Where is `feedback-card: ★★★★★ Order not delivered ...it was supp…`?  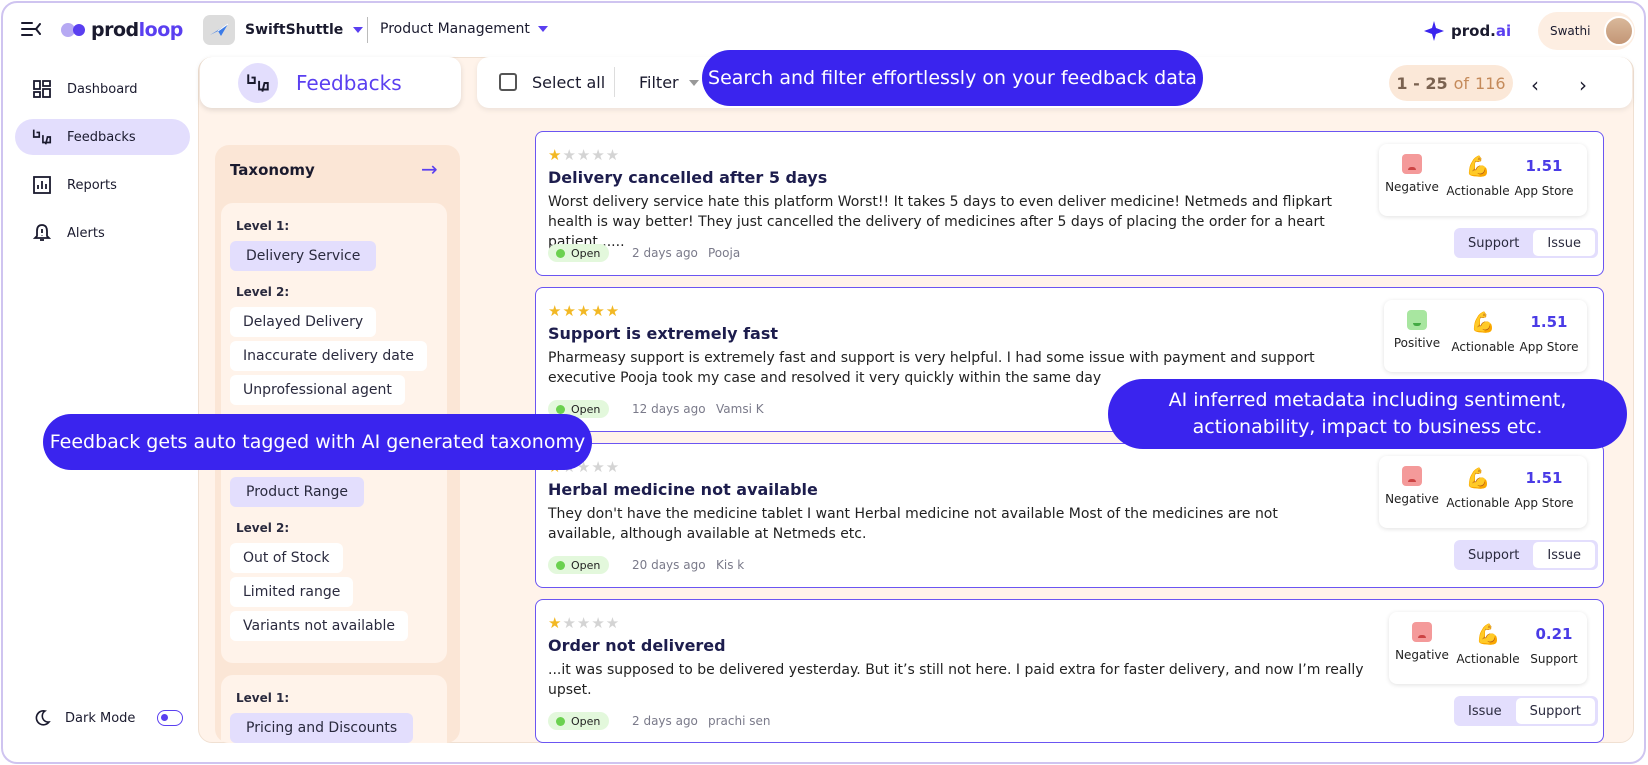 feedback-card: ★★★★★ Order not delivered ...it was supp… is located at coordinates (1069, 671).